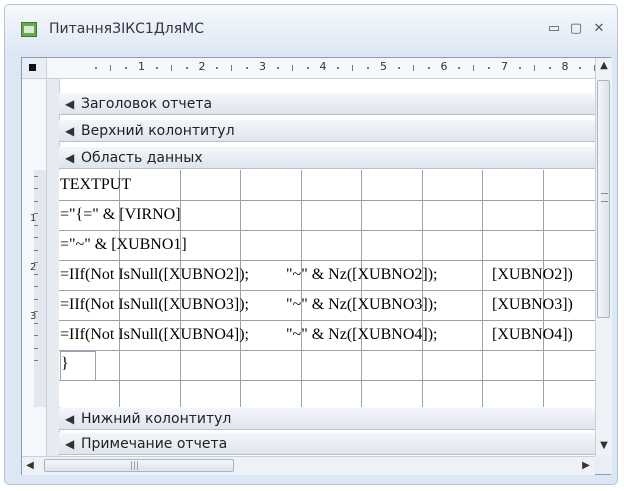 The height and width of the screenshot is (491, 624). Describe the element at coordinates (147, 104) in the screenshot. I see `section-label: Заголовок отчета` at that location.